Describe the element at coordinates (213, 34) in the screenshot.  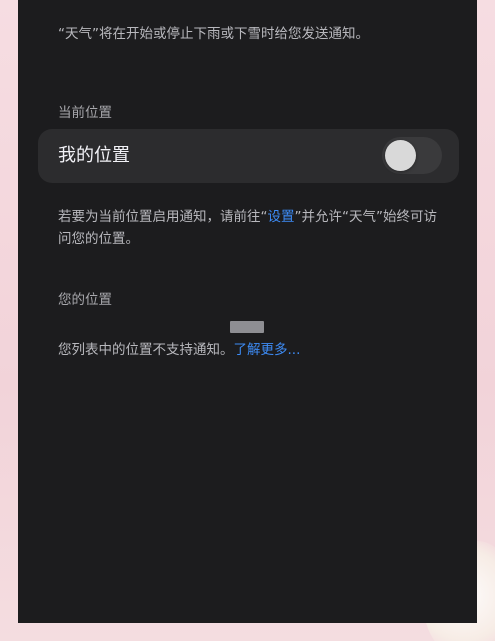
I see `notification-description: “天气”将在开始或停止下雨或下雪时给您发送通知。` at that location.